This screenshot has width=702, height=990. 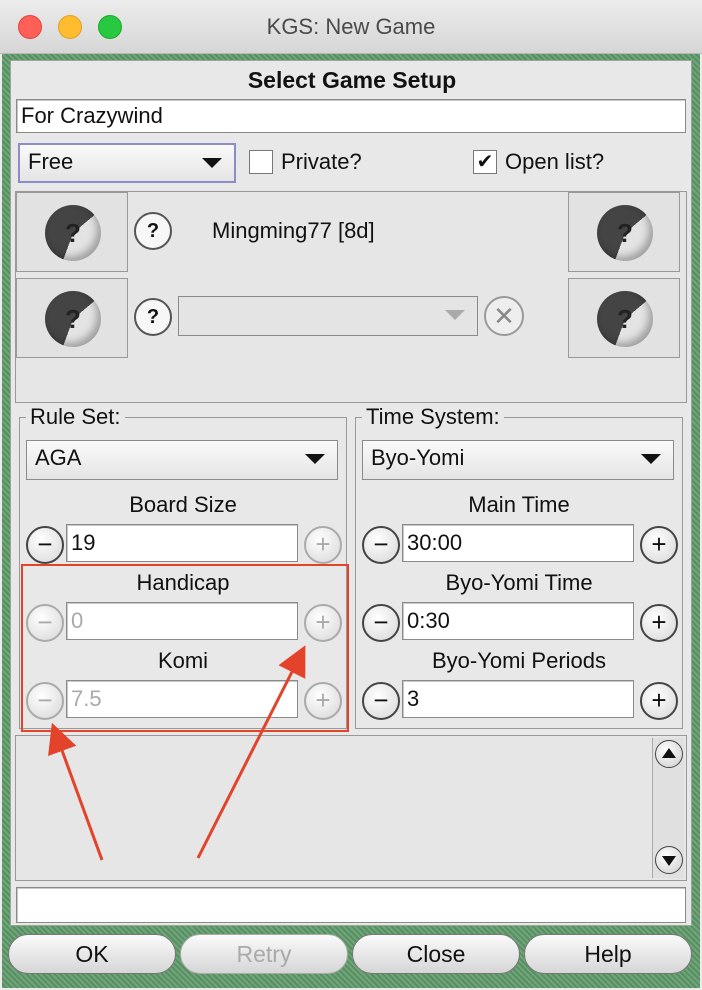 I want to click on dialog-title: Select Game Setup, so click(x=352, y=80).